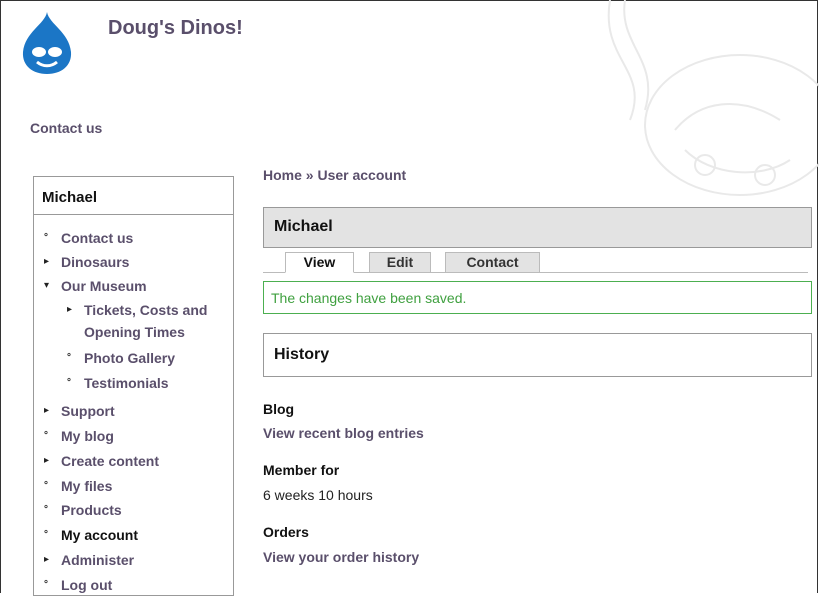  Describe the element at coordinates (130, 358) in the screenshot. I see `sidebar-item-label: Photo Gallery` at that location.